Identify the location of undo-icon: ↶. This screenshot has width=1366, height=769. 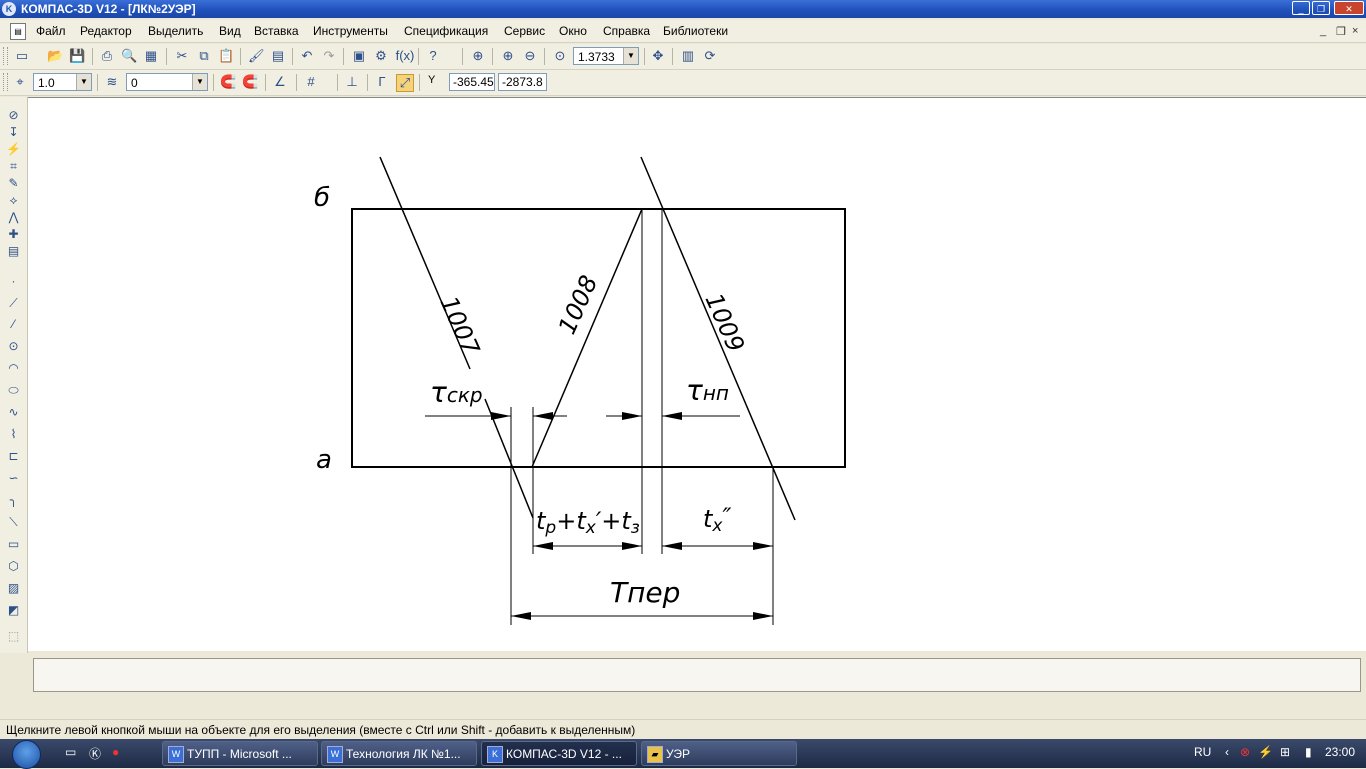
(307, 56).